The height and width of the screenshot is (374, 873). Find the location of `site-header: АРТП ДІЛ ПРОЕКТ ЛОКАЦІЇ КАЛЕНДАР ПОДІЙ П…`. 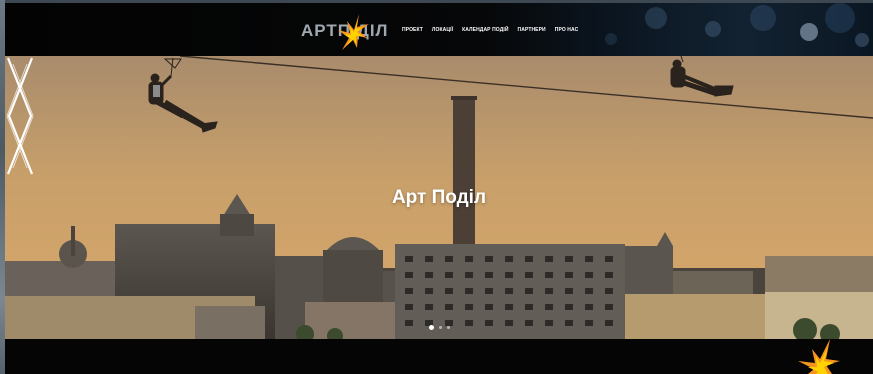

site-header: АРТП ДІЛ ПРОЕКТ ЛОКАЦІЇ КАЛЕНДАР ПОДІЙ П… is located at coordinates (439, 29).